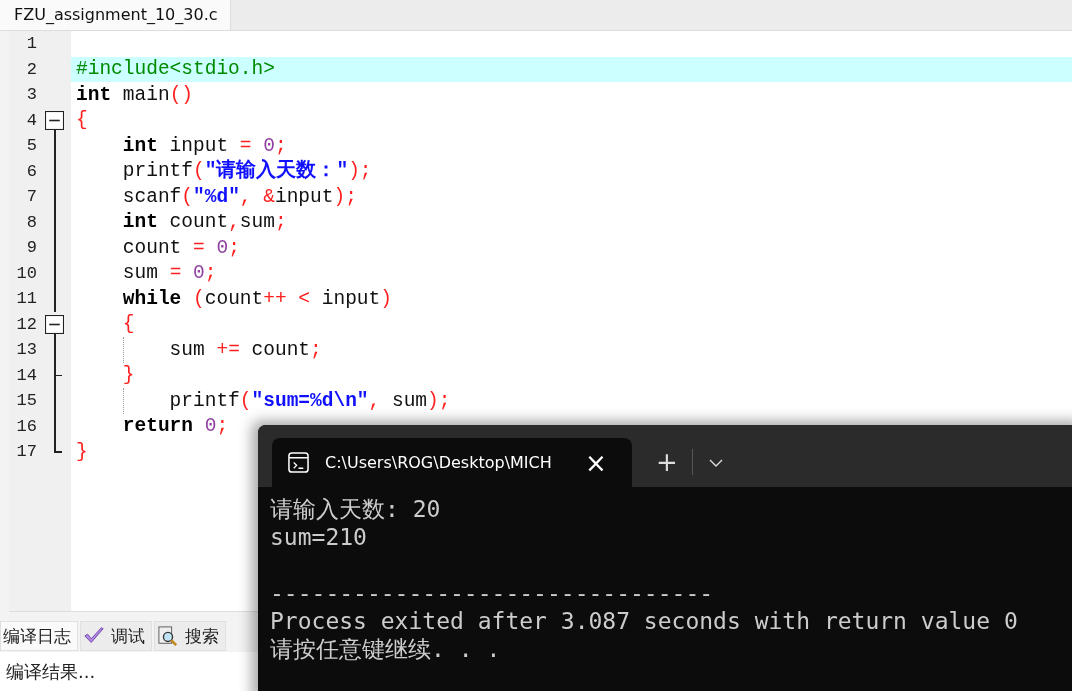  I want to click on line-number: 5, so click(31, 146).